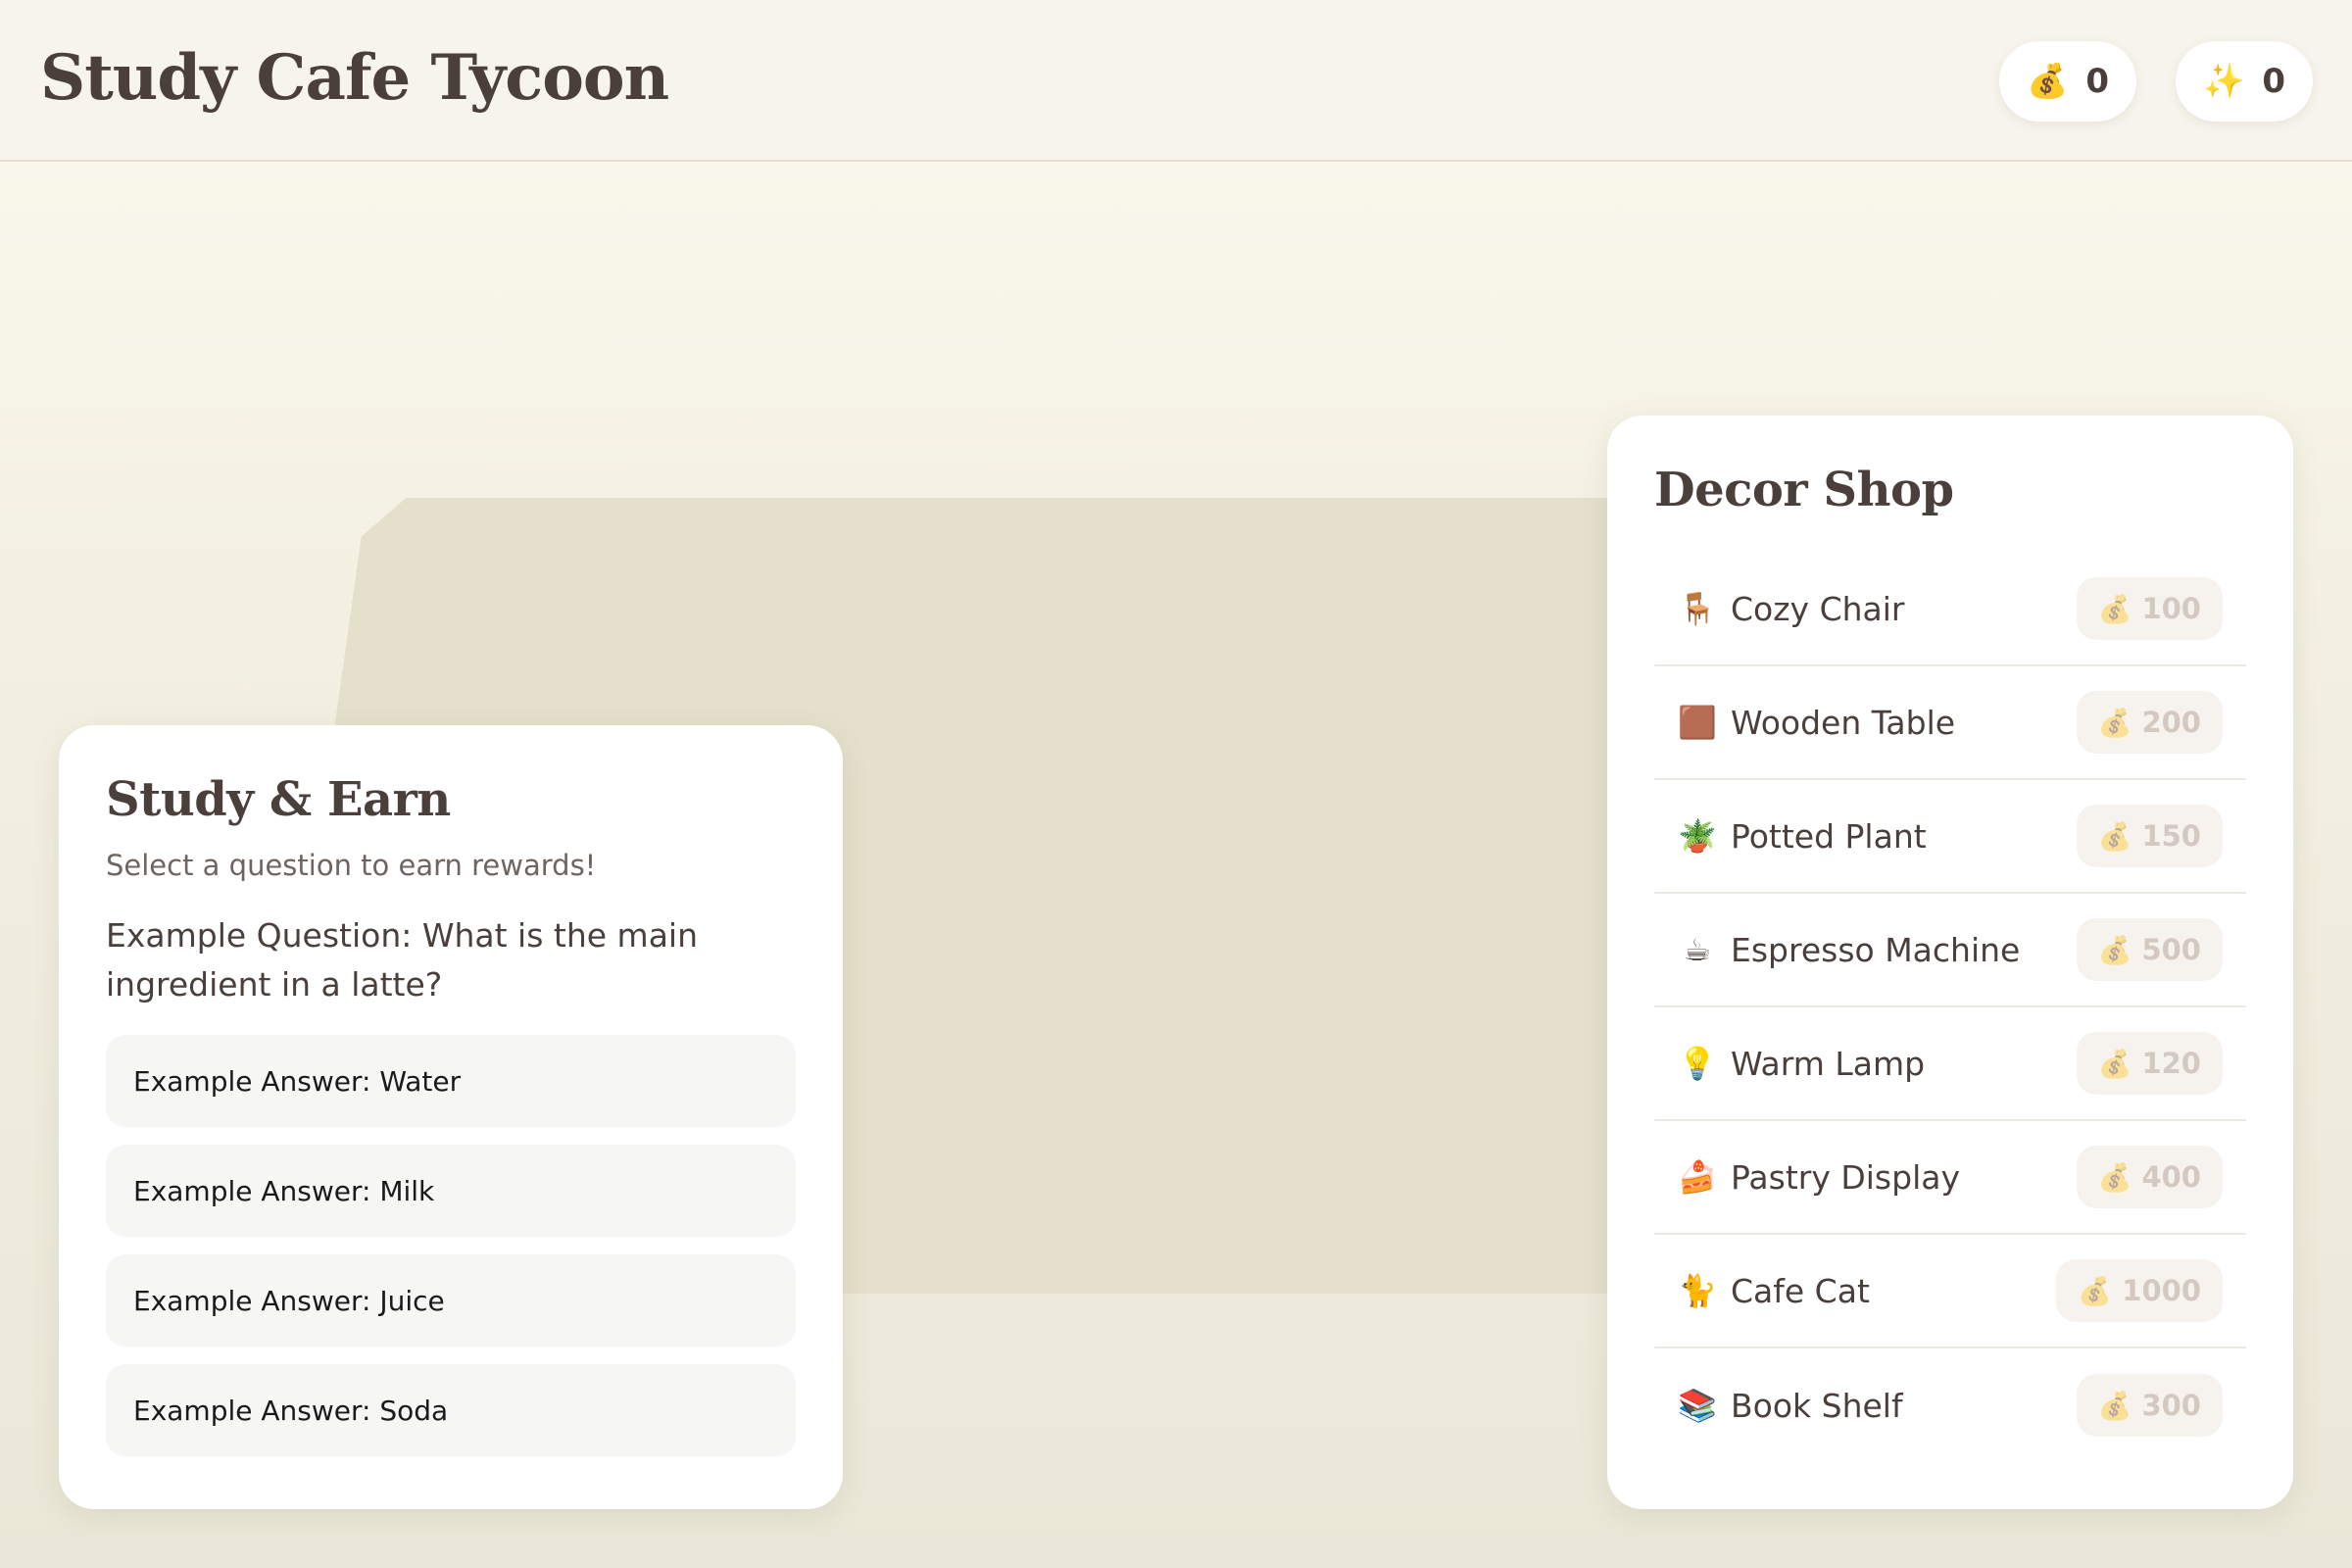 The image size is (2352, 1568). What do you see at coordinates (2171, 722) in the screenshot?
I see `price-value: 200` at bounding box center [2171, 722].